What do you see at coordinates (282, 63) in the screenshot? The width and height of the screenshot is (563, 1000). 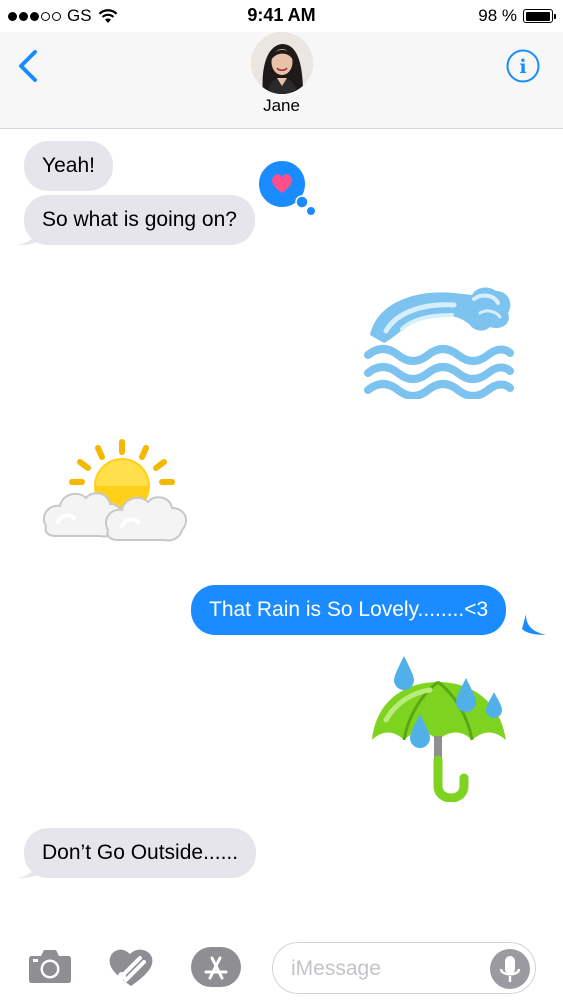 I see `avatar` at bounding box center [282, 63].